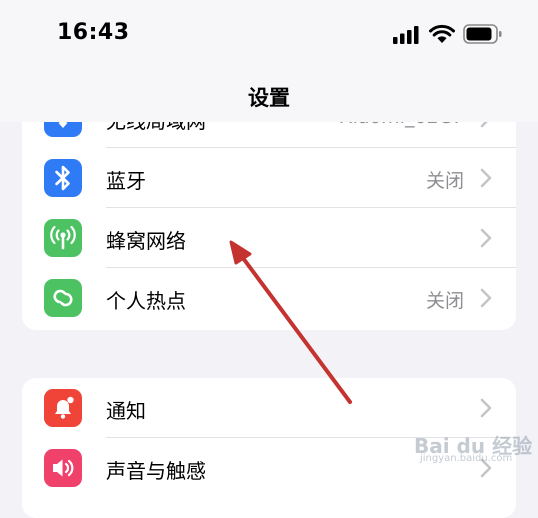  What do you see at coordinates (63, 408) in the screenshot?
I see `bell-icon` at bounding box center [63, 408].